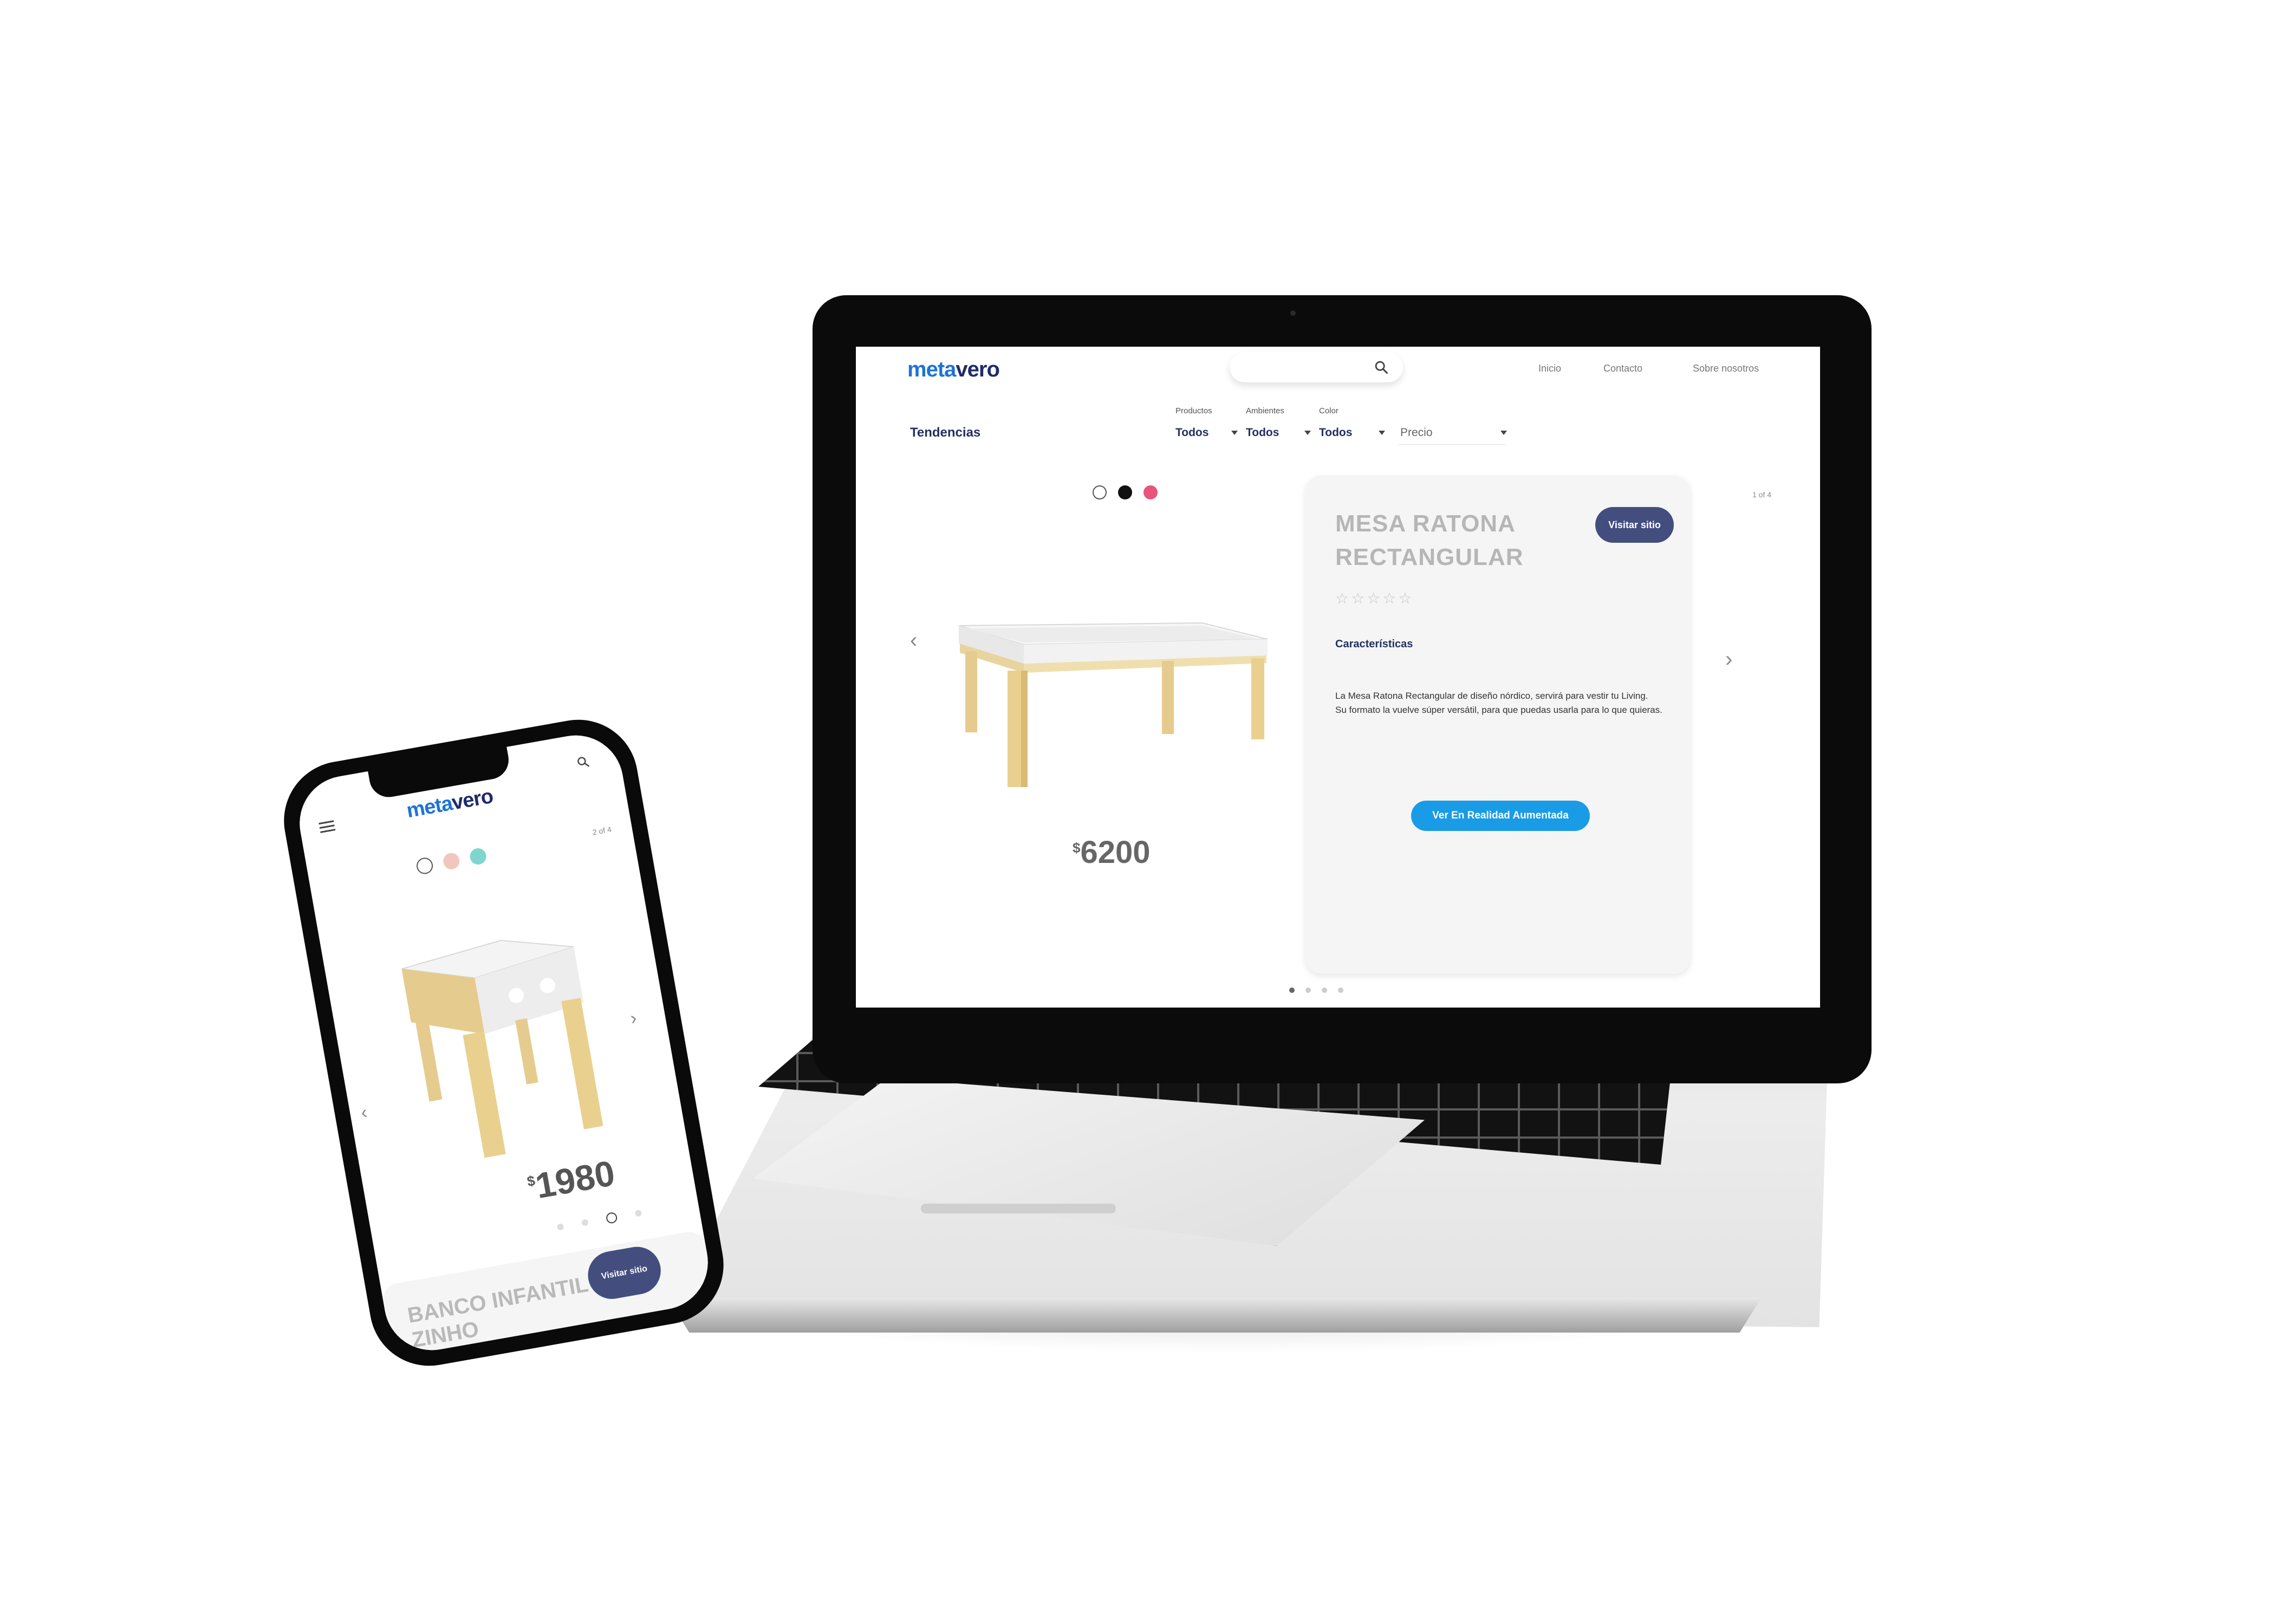 The width and height of the screenshot is (2274, 1624). What do you see at coordinates (1192, 432) in the screenshot?
I see `filter-productos: Todos` at bounding box center [1192, 432].